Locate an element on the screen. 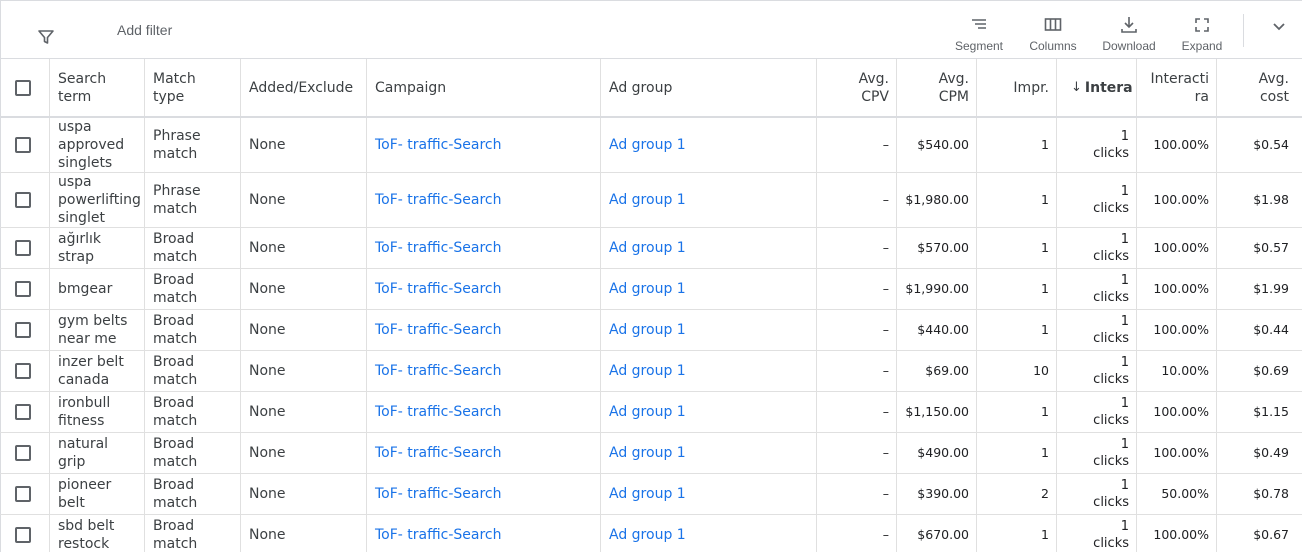 The width and height of the screenshot is (1302, 552). avg-cost-cell-value: $0.44 is located at coordinates (1271, 329).